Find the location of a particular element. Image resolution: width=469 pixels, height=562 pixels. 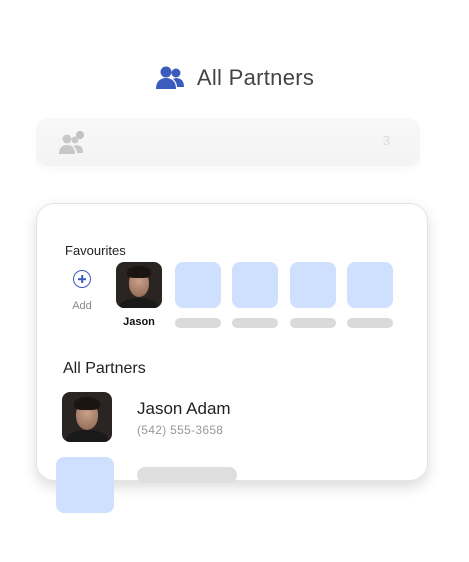

add-label: Add is located at coordinates (82, 306).